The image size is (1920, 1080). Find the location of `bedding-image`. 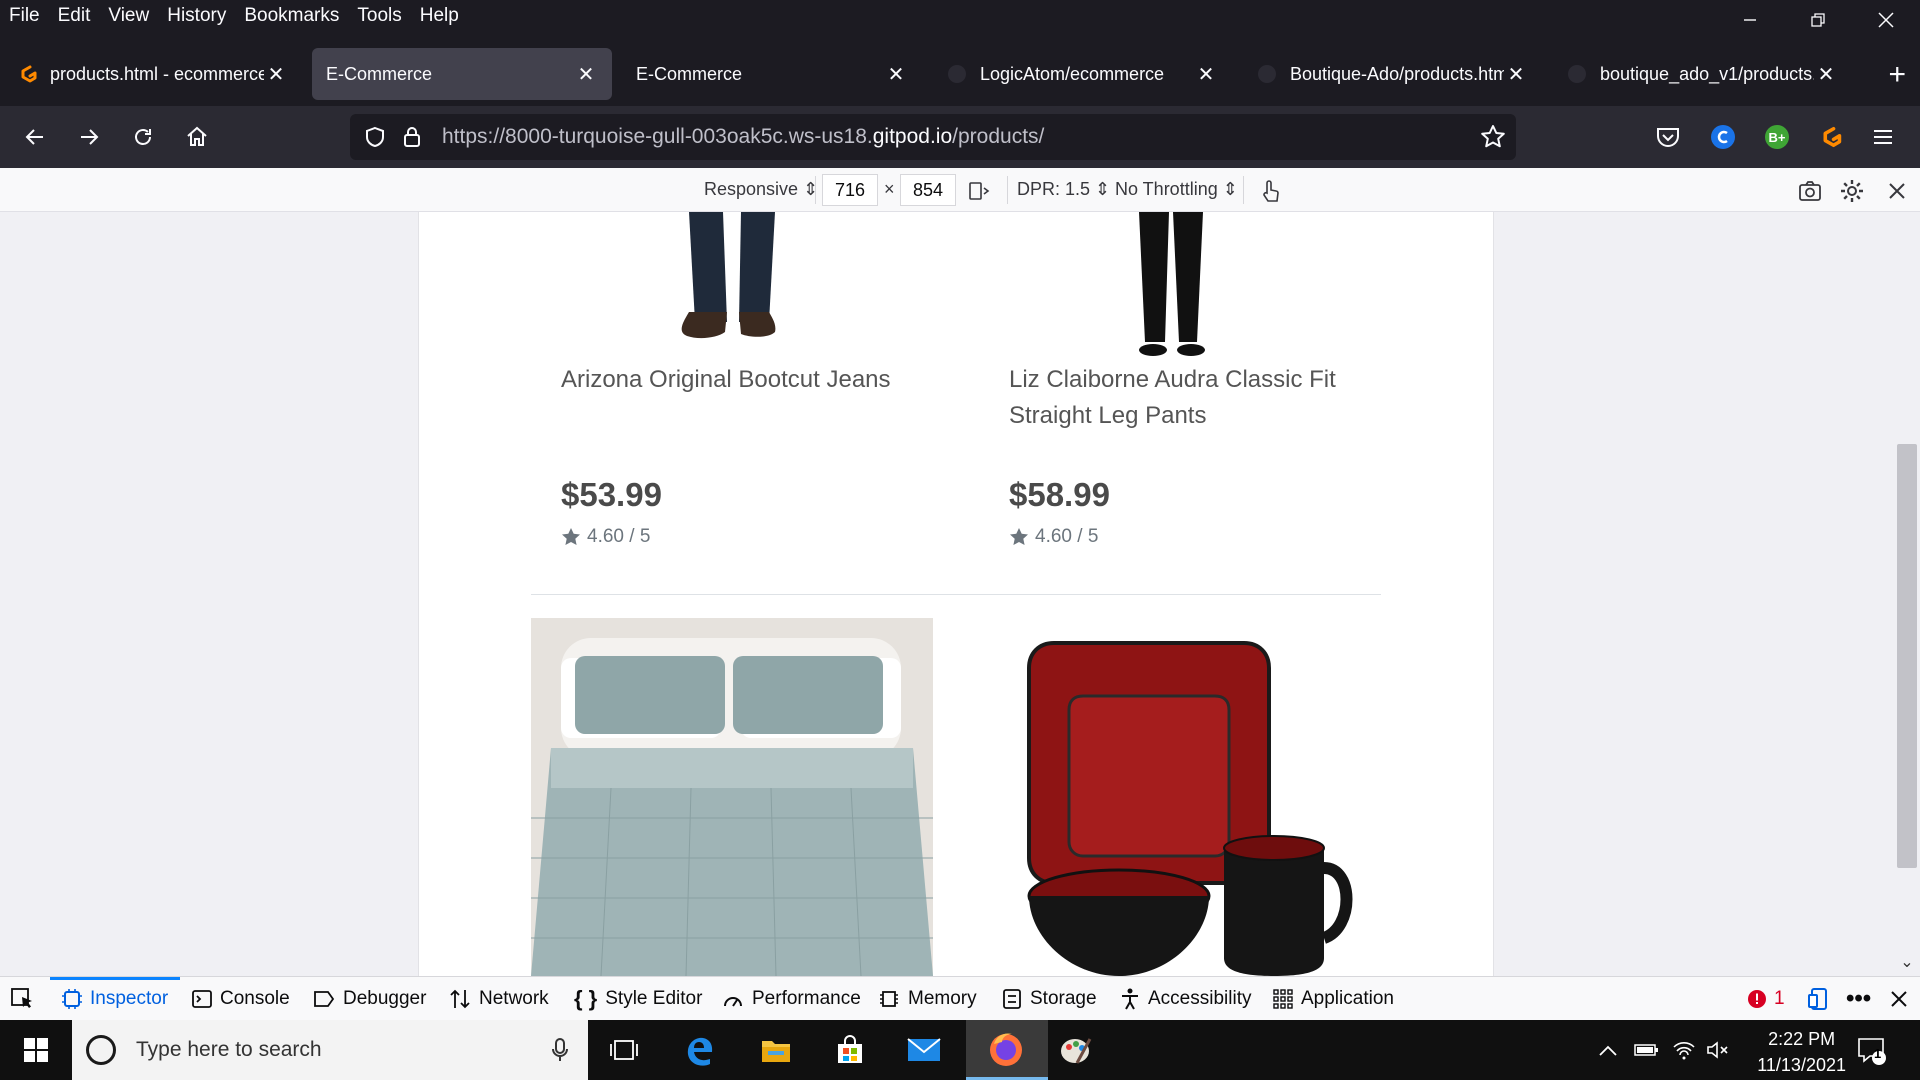

bedding-image is located at coordinates (732, 797).